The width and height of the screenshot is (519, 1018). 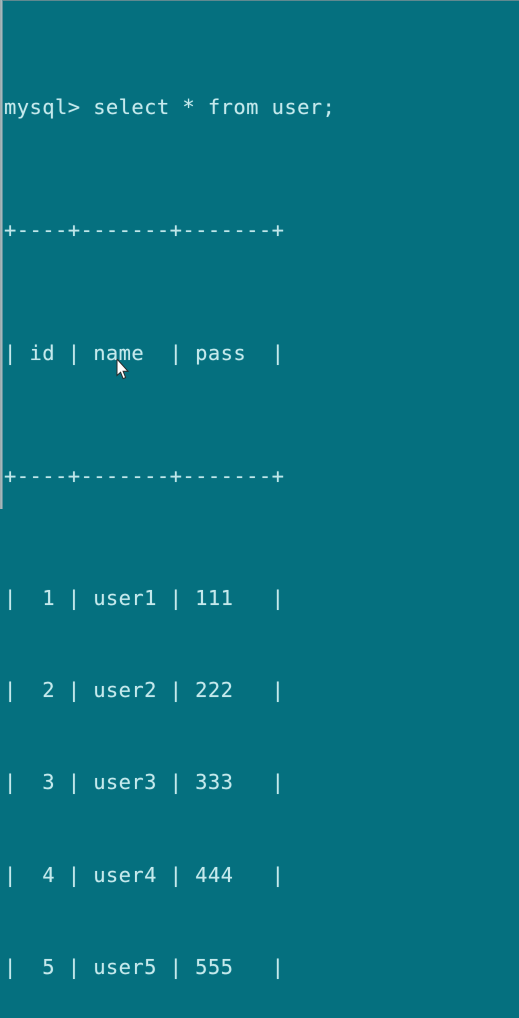 What do you see at coordinates (144, 782) in the screenshot?
I see `table-row: | 3 | user3 | 333 |` at bounding box center [144, 782].